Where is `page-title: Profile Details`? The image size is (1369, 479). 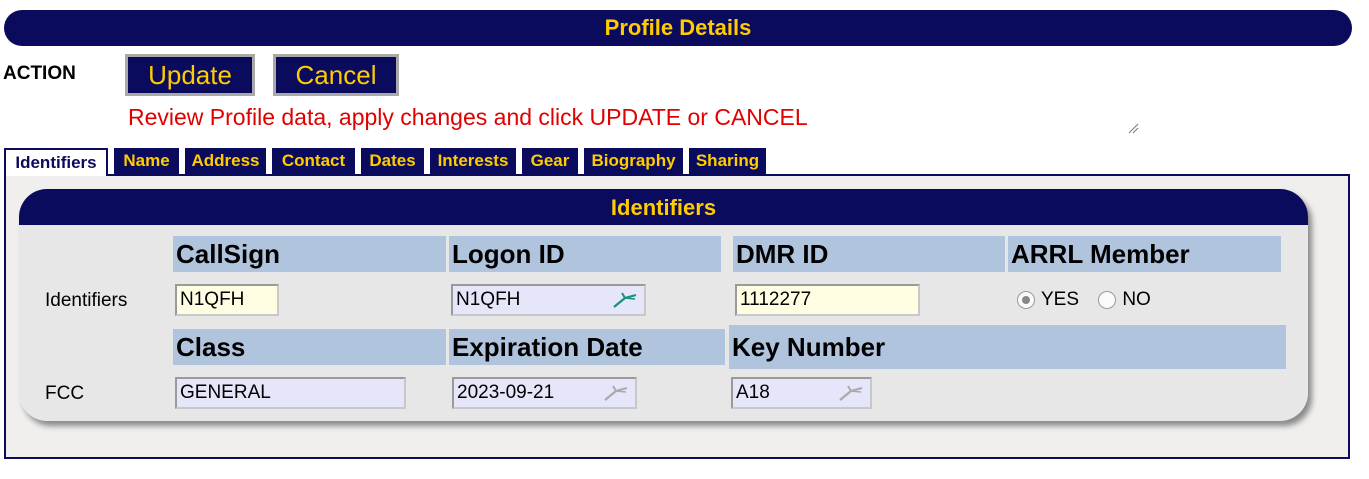
page-title: Profile Details is located at coordinates (678, 28).